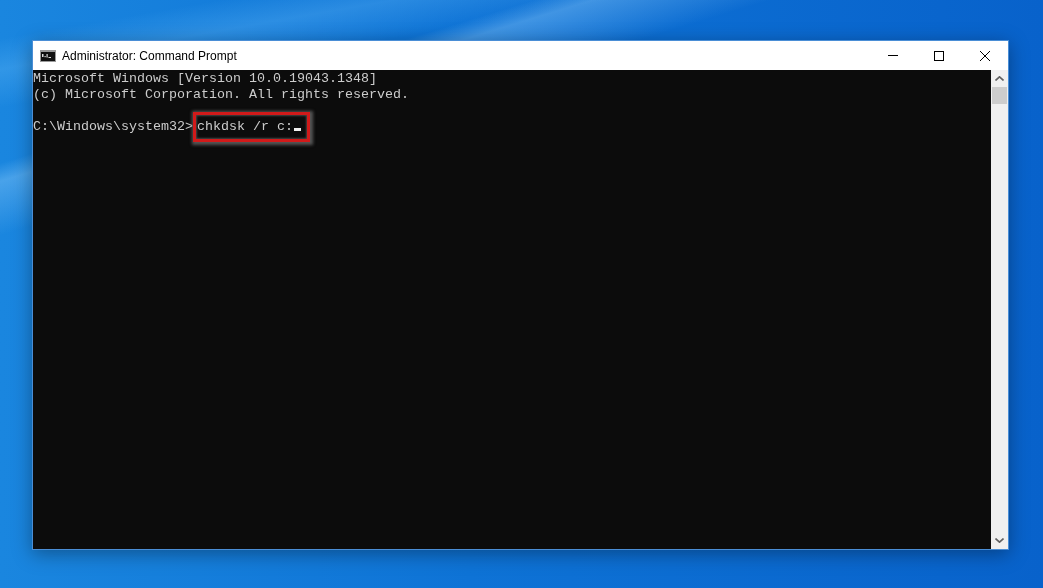 This screenshot has height=588, width=1043. What do you see at coordinates (205, 79) in the screenshot?
I see `console-output-line: Microsoft Windows [Version 10.0.19043.1348]` at bounding box center [205, 79].